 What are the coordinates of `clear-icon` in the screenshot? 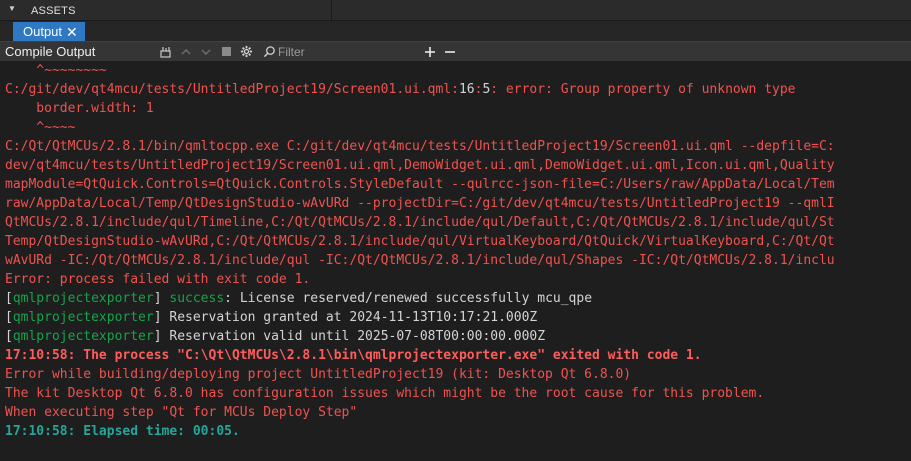 It's located at (166, 51).